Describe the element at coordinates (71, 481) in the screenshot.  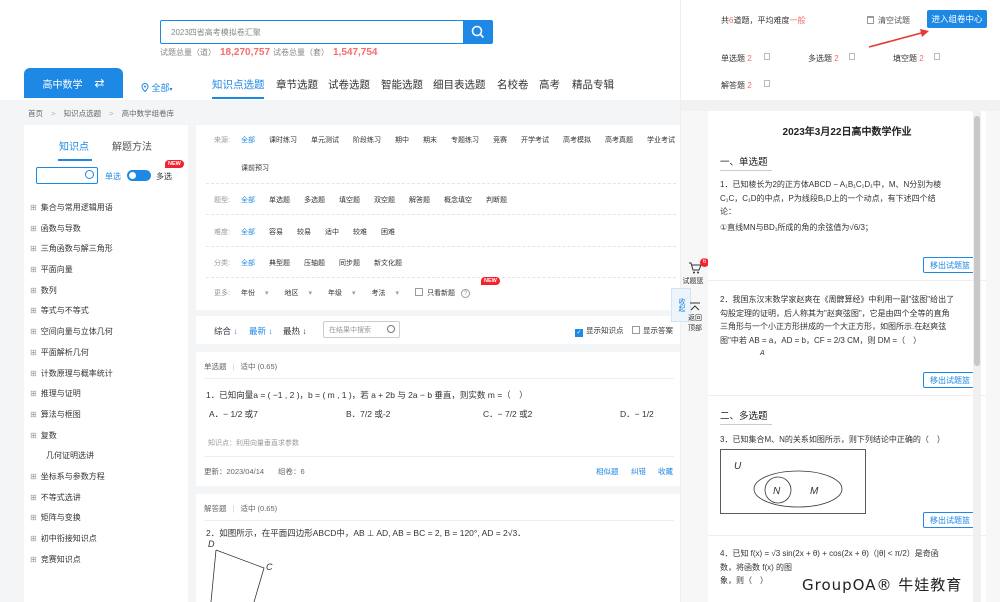
I see `tree-item: ⊞ 坐标系与参数方程` at that location.